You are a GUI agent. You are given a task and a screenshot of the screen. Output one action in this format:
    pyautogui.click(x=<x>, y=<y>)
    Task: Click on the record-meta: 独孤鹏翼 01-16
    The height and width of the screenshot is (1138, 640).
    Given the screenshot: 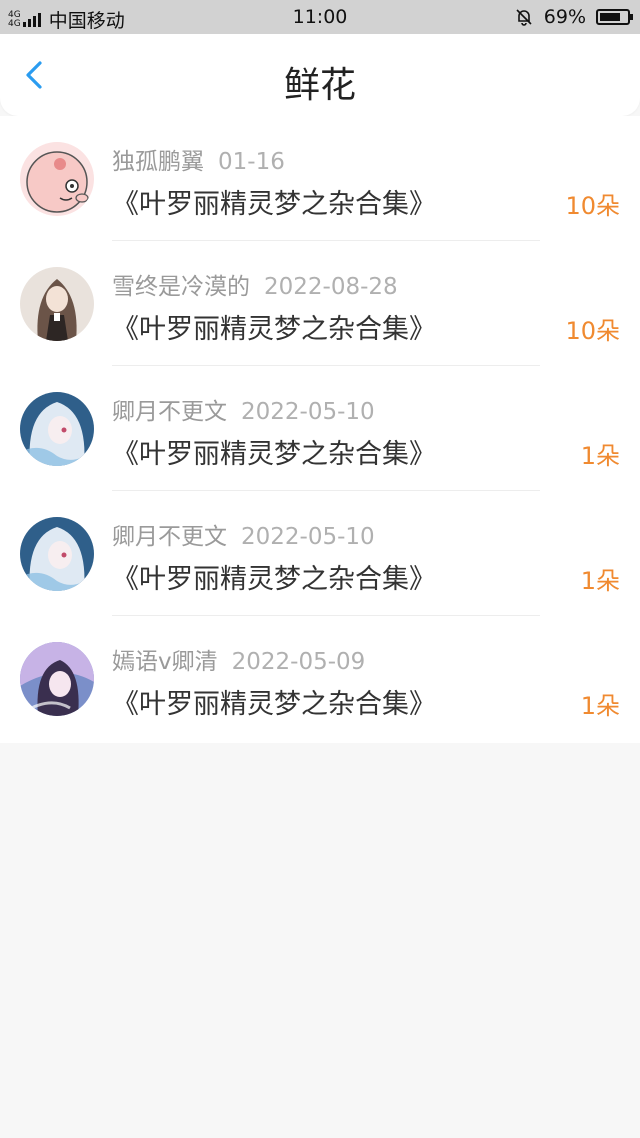 What is the action you would take?
    pyautogui.click(x=198, y=159)
    